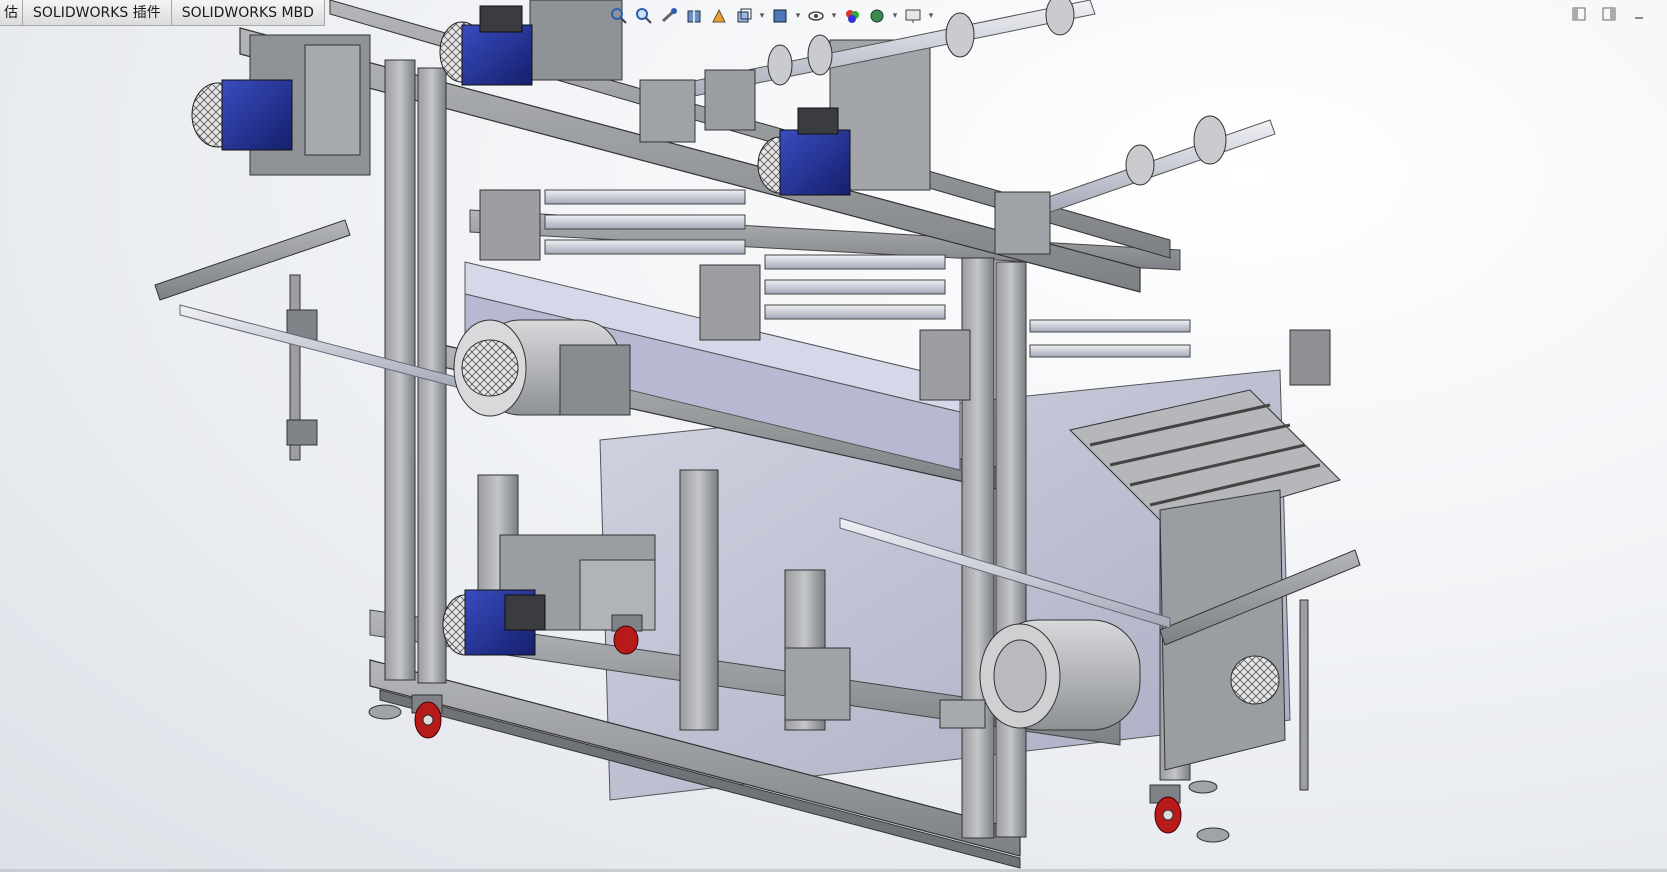 The image size is (1667, 872). What do you see at coordinates (1579, 14) in the screenshot?
I see `tile-left-icon` at bounding box center [1579, 14].